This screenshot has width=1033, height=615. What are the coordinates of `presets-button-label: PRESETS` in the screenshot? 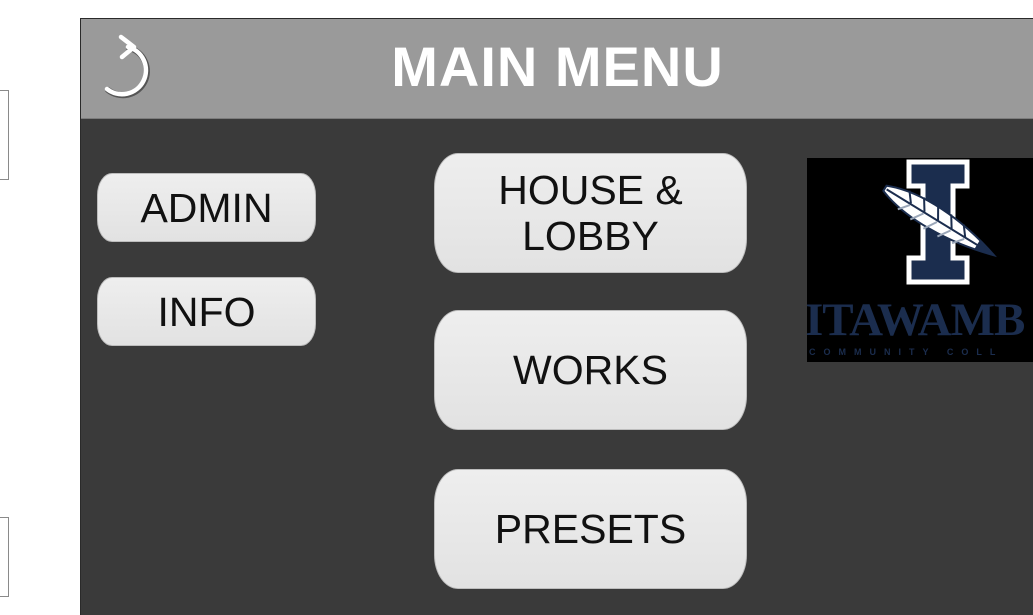 It's located at (590, 529).